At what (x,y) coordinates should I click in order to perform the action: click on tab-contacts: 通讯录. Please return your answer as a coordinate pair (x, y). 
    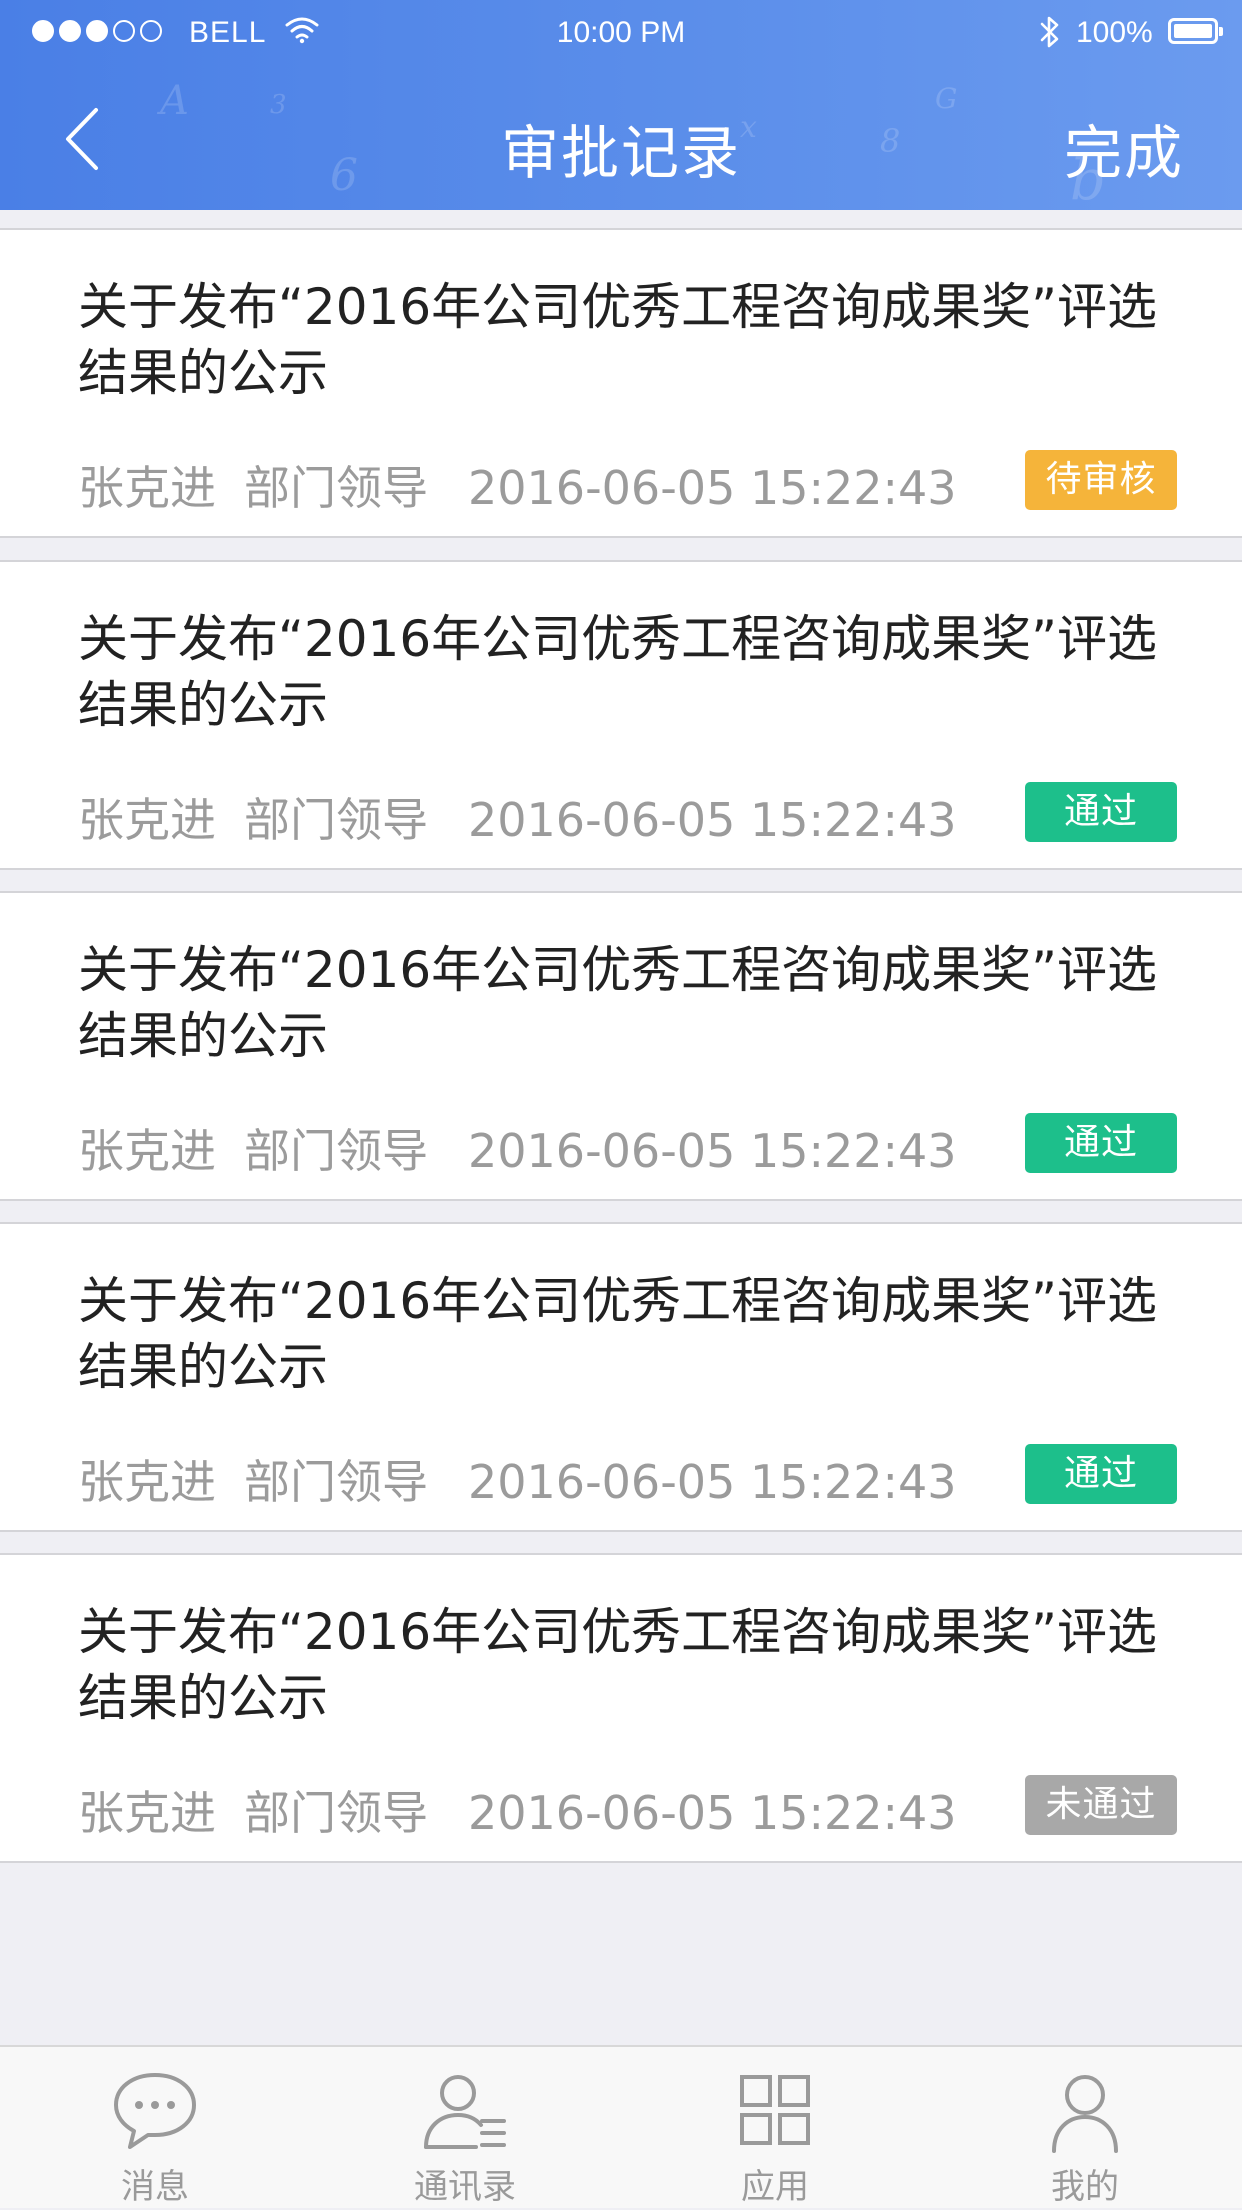
    Looking at the image, I should click on (465, 2128).